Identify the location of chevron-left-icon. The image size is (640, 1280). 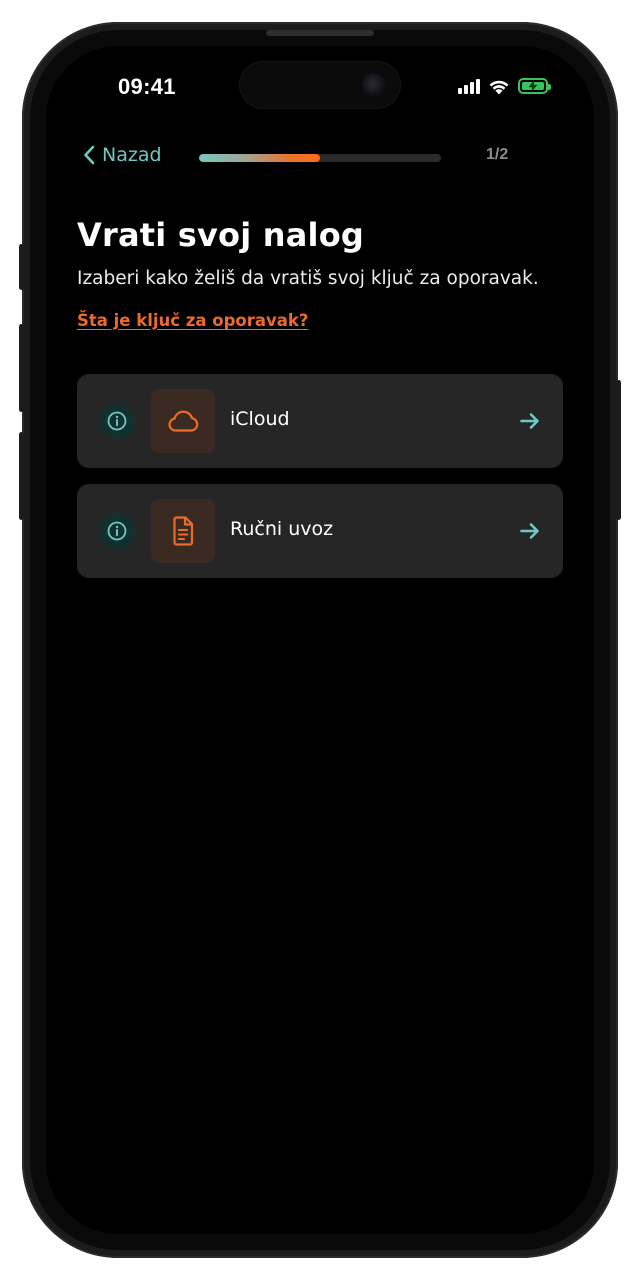
(89, 155).